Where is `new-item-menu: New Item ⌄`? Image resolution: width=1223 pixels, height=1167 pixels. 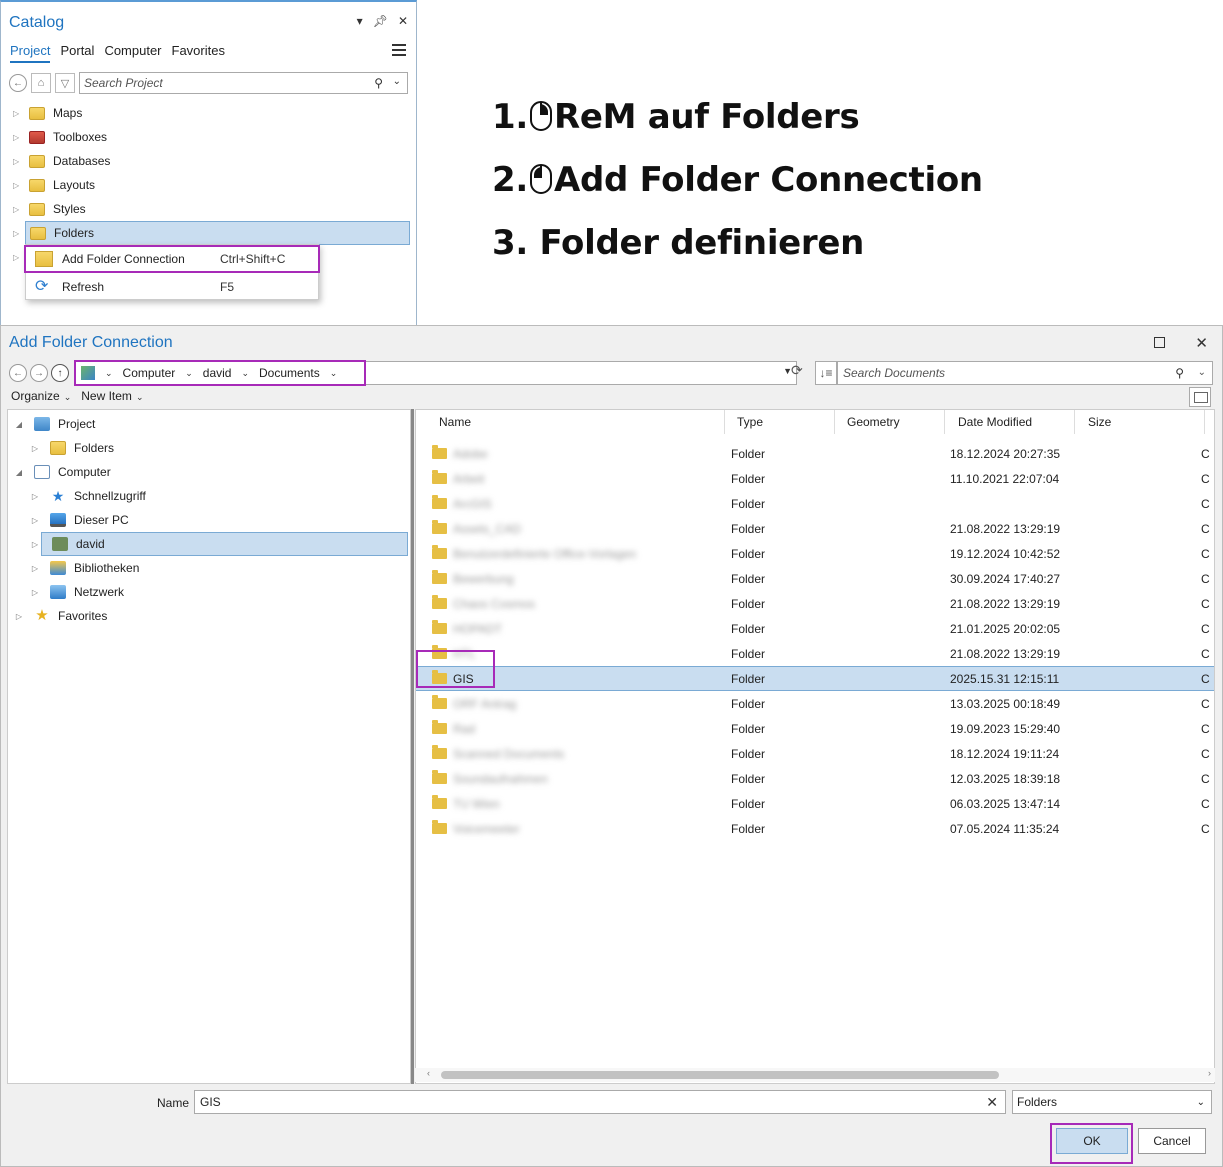
new-item-menu: New Item ⌄ is located at coordinates (112, 396).